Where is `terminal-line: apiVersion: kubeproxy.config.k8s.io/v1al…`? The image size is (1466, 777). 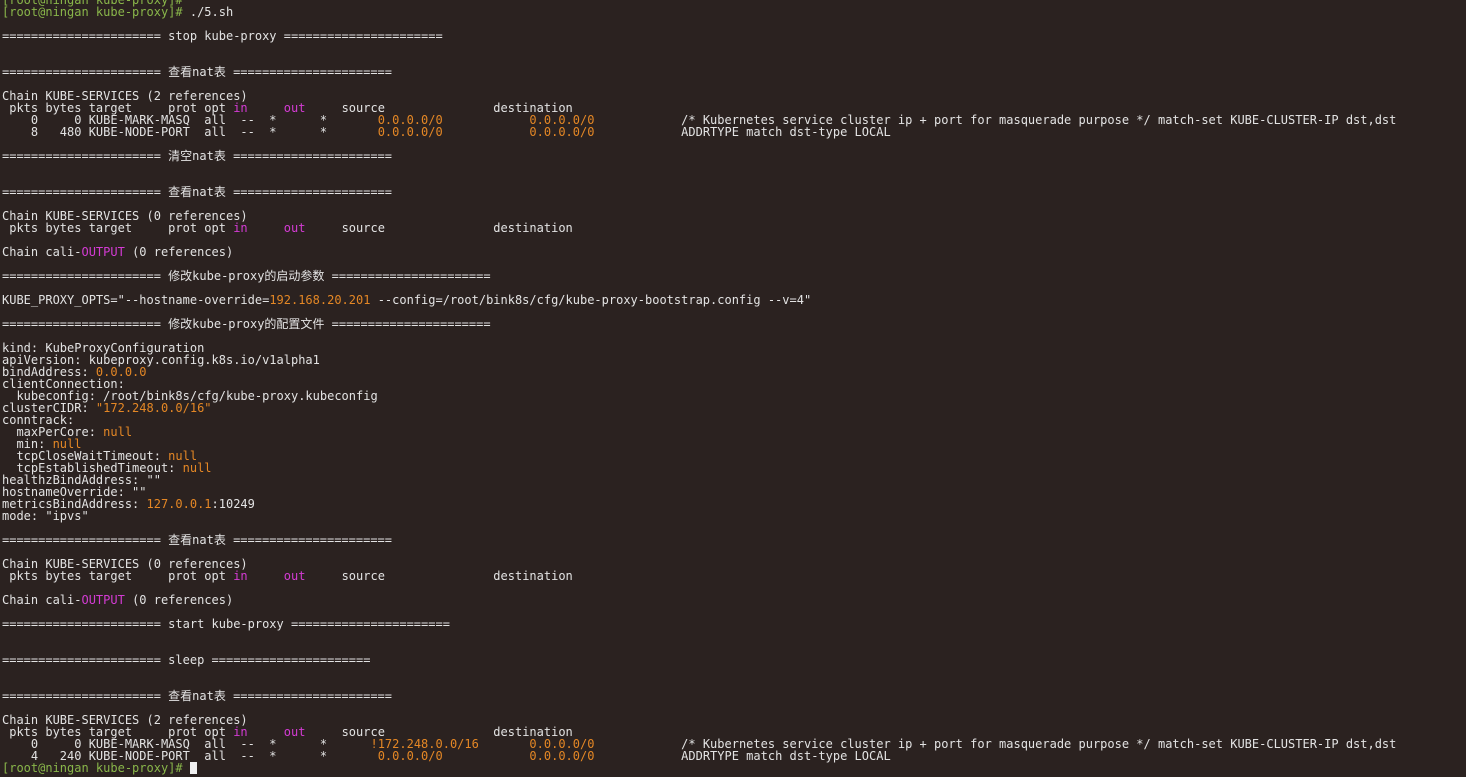 terminal-line: apiVersion: kubeproxy.config.k8s.io/v1al… is located at coordinates (733, 360).